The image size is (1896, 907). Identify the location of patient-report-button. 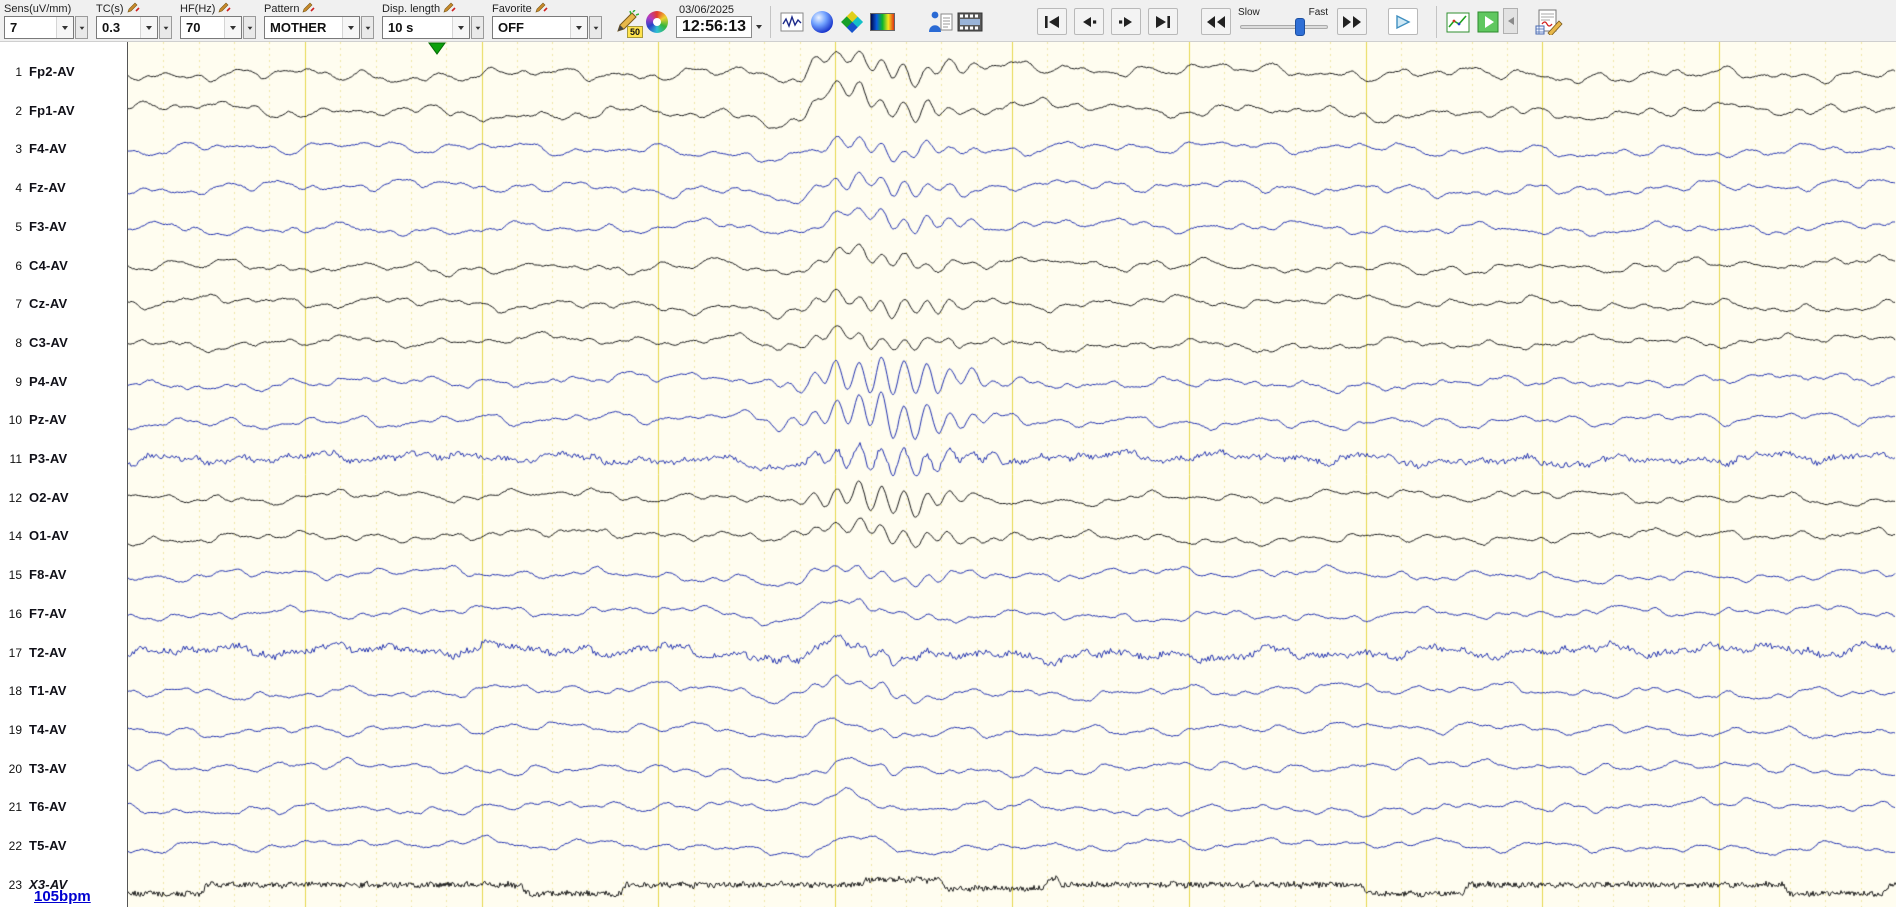
(940, 22).